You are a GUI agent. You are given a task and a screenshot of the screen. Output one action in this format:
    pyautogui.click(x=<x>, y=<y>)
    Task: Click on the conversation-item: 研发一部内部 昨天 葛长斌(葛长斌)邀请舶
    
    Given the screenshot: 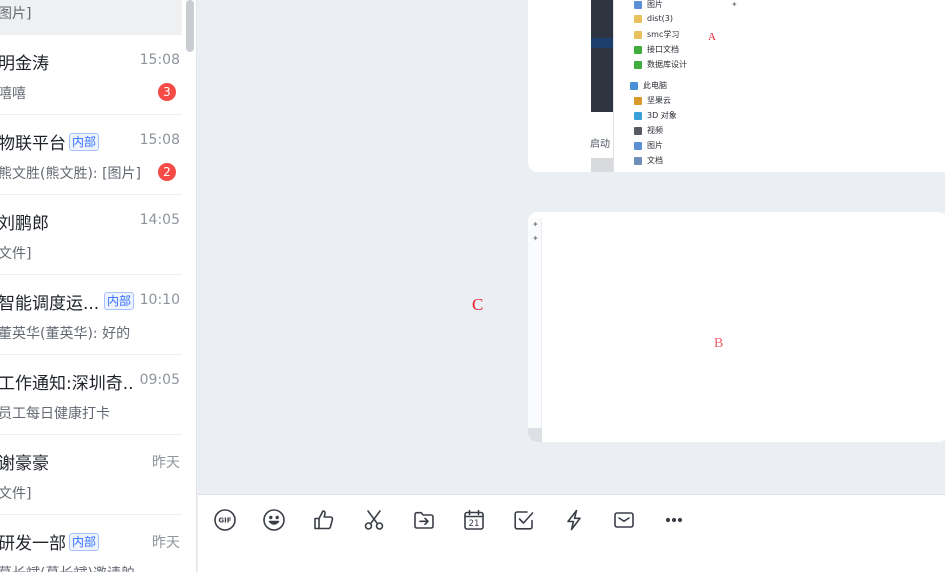 What is the action you would take?
    pyautogui.click(x=91, y=543)
    